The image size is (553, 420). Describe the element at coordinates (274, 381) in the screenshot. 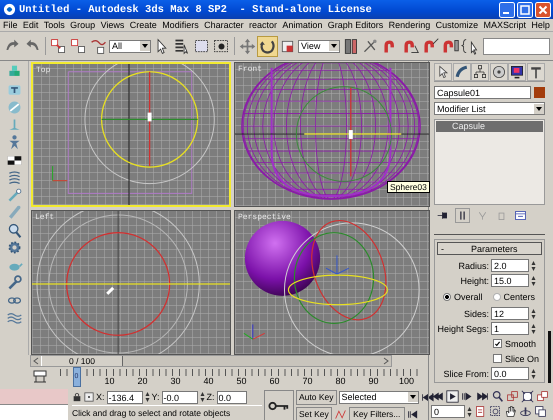

I see `frame-number: 60` at that location.